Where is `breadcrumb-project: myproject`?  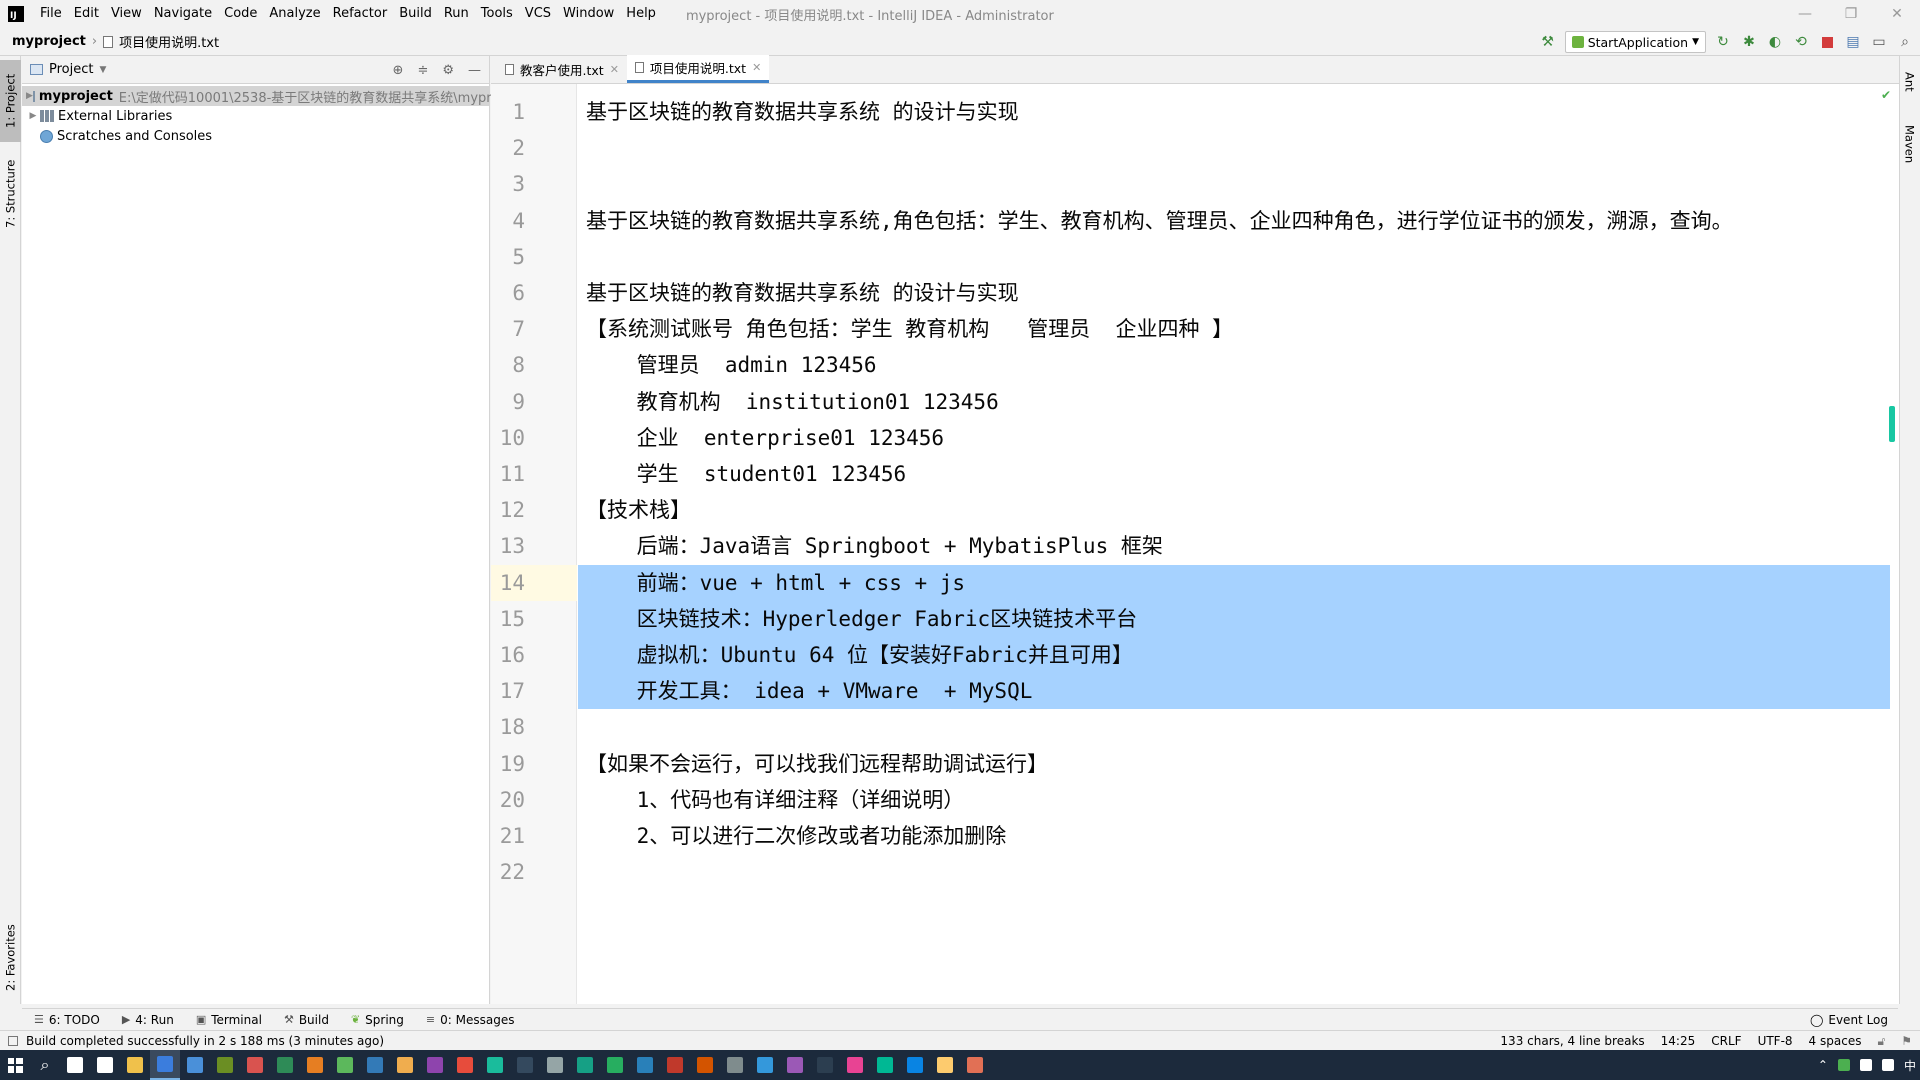
breadcrumb-project: myproject is located at coordinates (49, 41).